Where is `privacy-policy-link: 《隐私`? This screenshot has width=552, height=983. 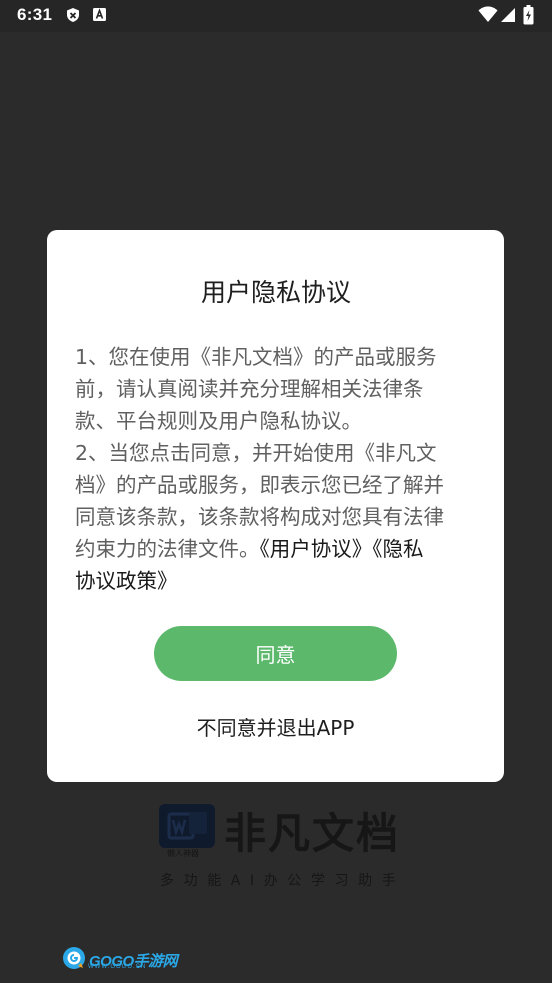 privacy-policy-link: 《隐私 is located at coordinates (397, 549).